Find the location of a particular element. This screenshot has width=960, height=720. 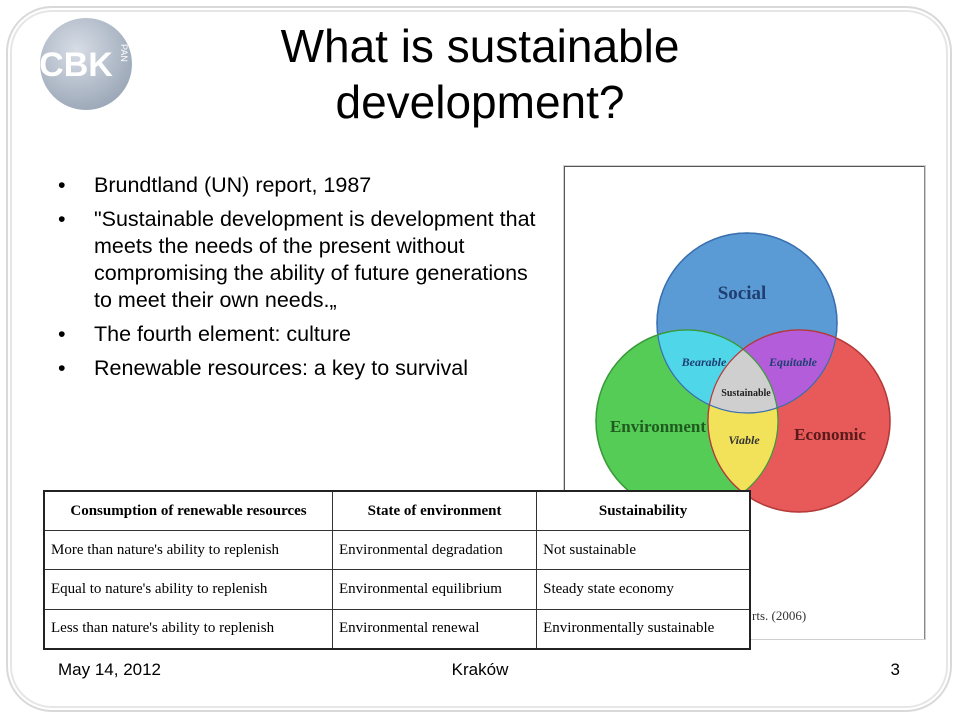

table-cell: Equal to nature's ability to replenish is located at coordinates (188, 589).